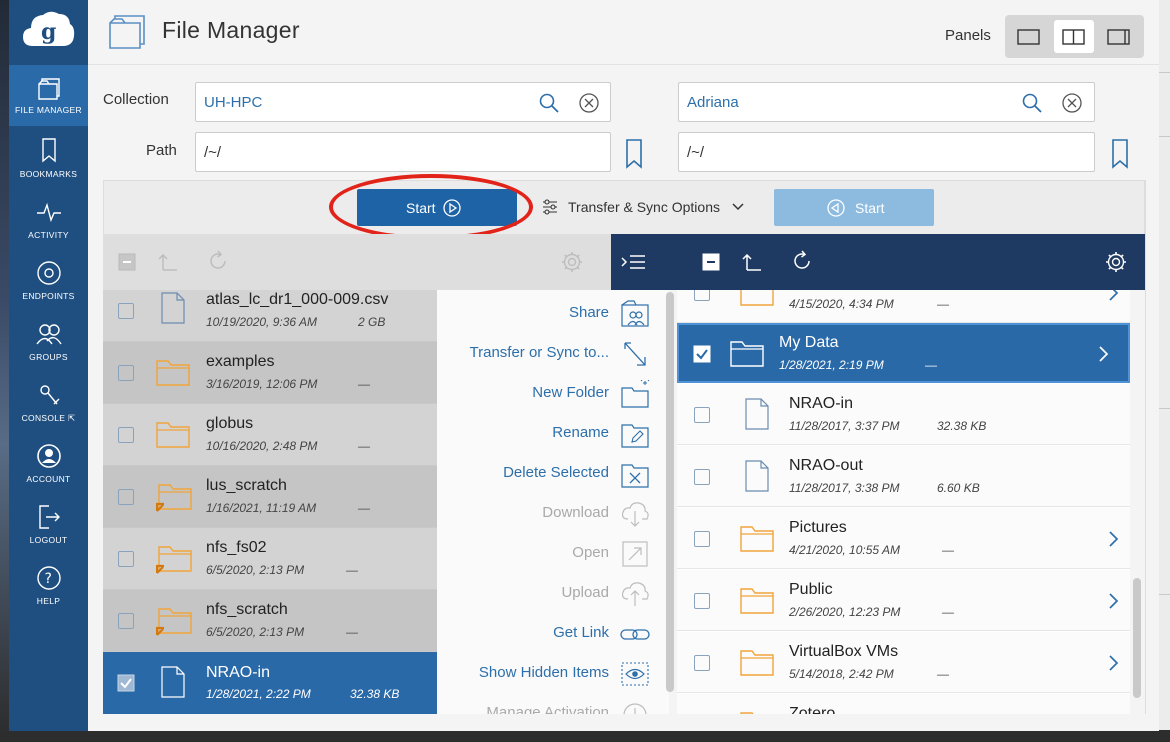 The width and height of the screenshot is (1170, 742). Describe the element at coordinates (670, 492) in the screenshot. I see `actions-scrollbar` at that location.